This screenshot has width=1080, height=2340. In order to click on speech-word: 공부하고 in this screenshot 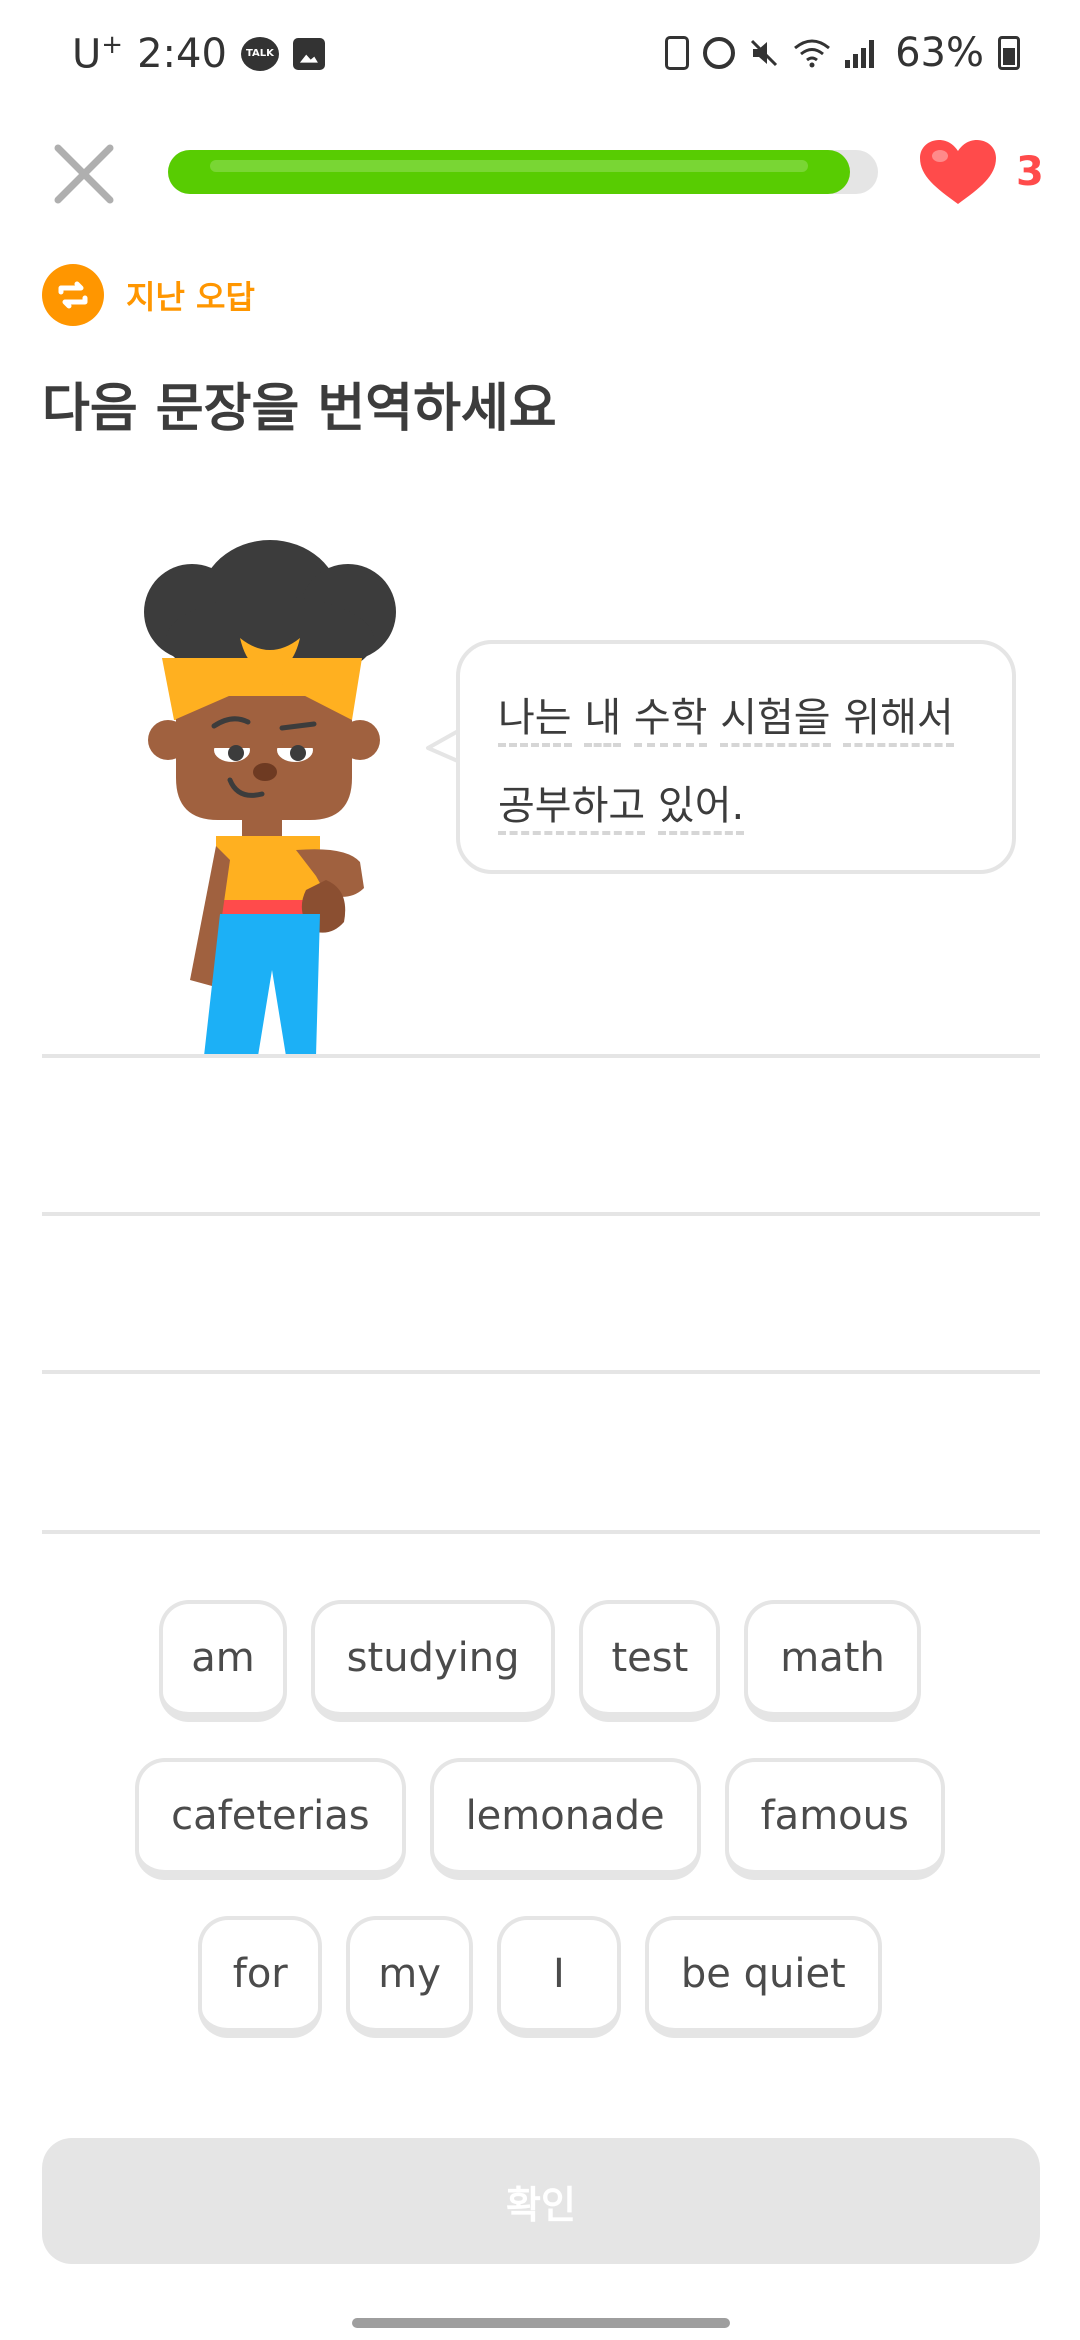, I will do `click(572, 809)`.